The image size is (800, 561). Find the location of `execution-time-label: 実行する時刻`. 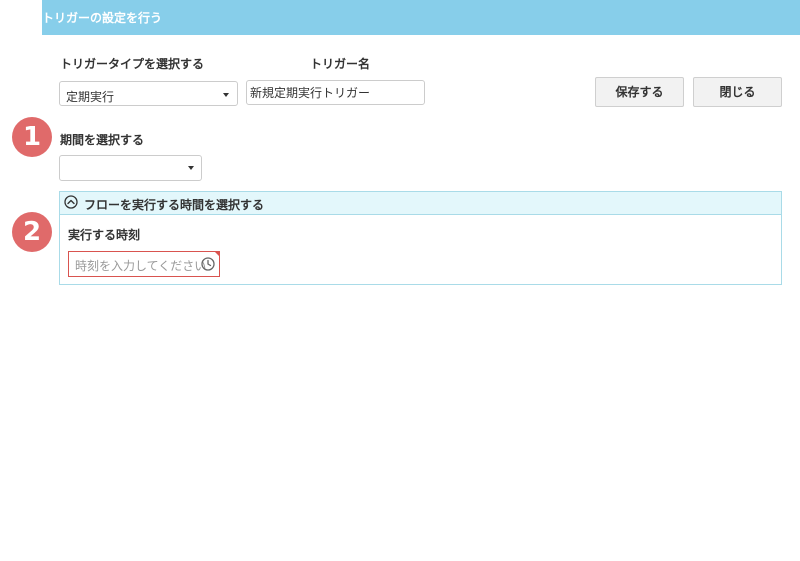

execution-time-label: 実行する時刻 is located at coordinates (104, 235).